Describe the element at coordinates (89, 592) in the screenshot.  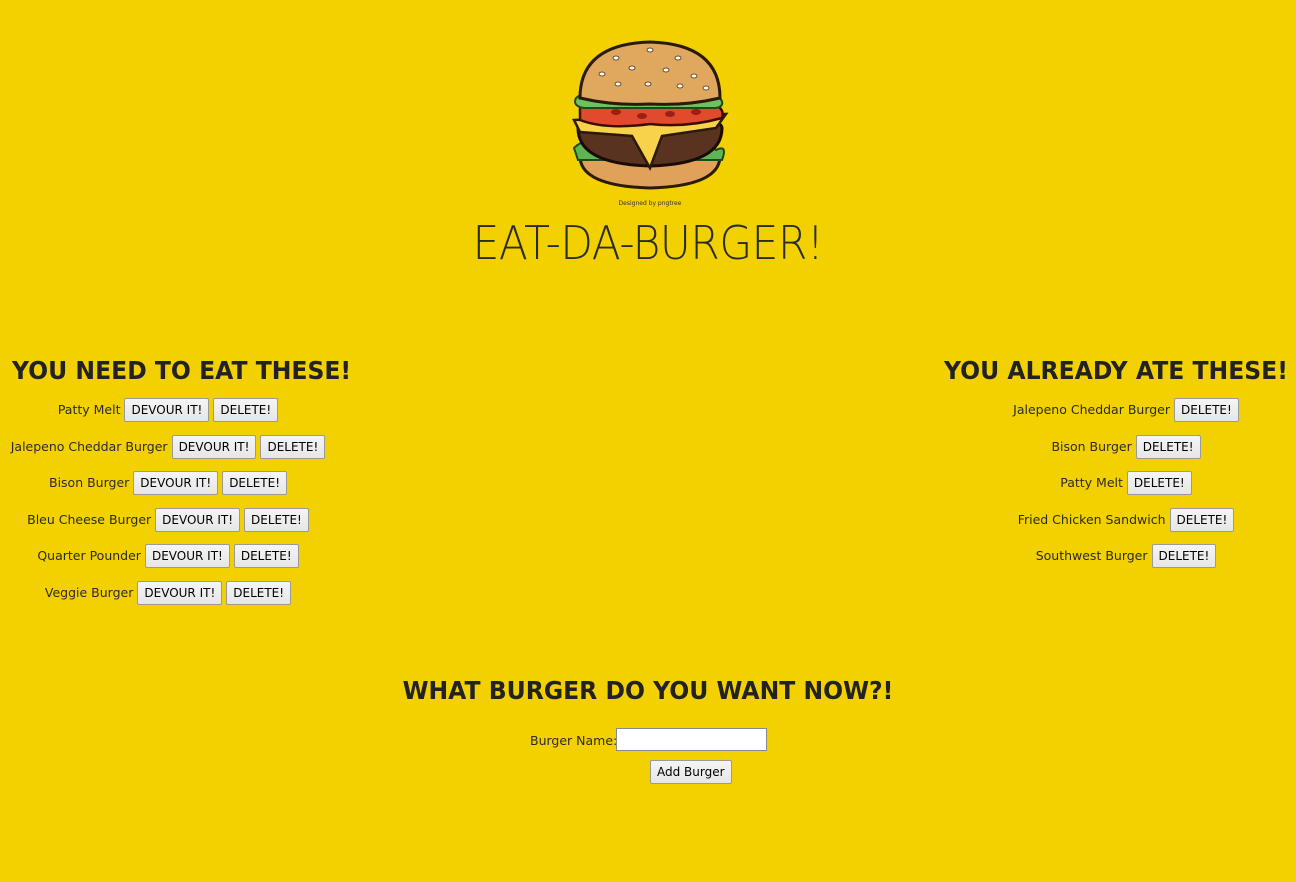
I see `burger-name: Veggie Burger` at that location.